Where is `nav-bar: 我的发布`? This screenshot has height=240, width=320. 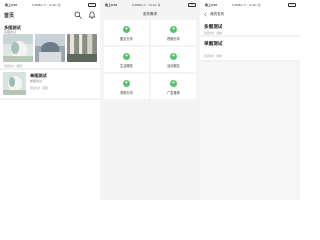 nav-bar: 我的发布 is located at coordinates (213, 14).